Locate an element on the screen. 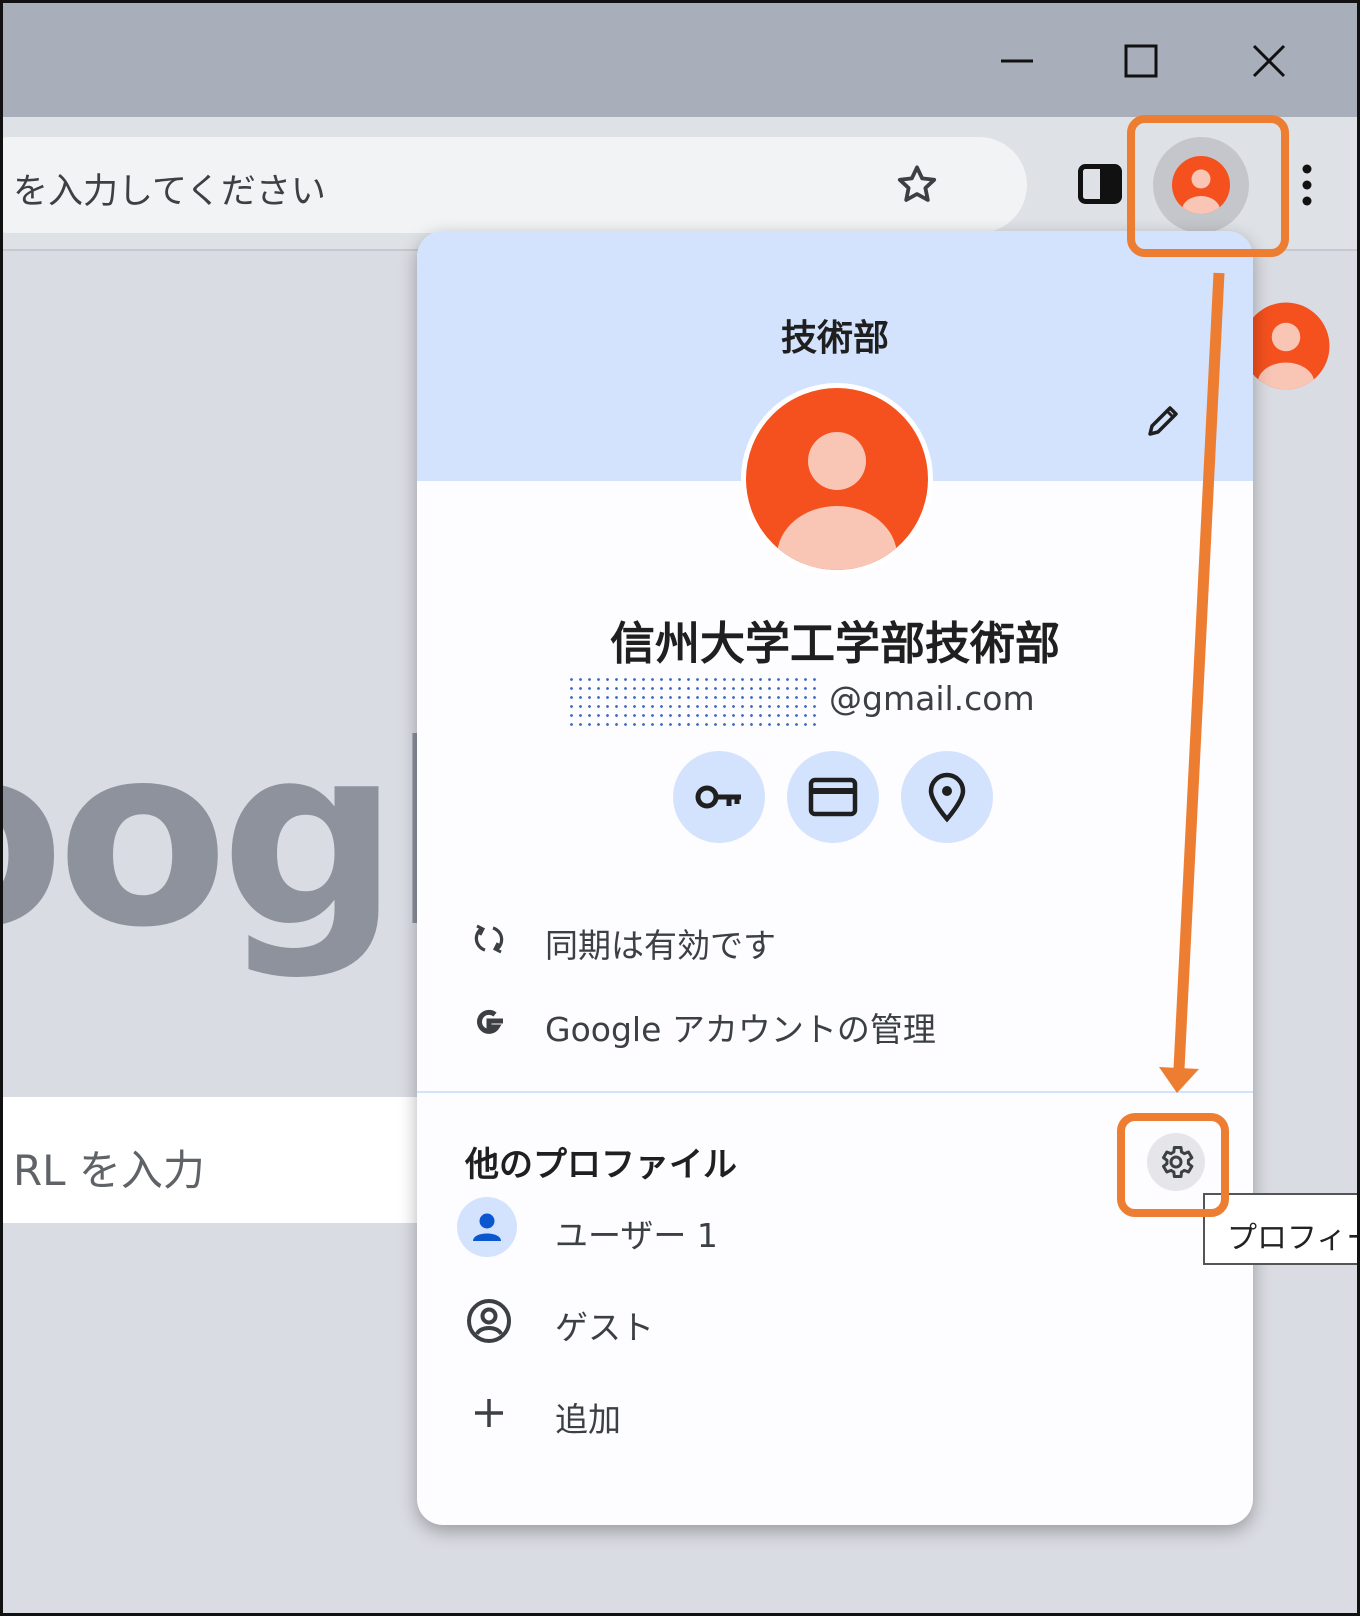 The height and width of the screenshot is (1616, 1360). close-icon is located at coordinates (1269, 61).